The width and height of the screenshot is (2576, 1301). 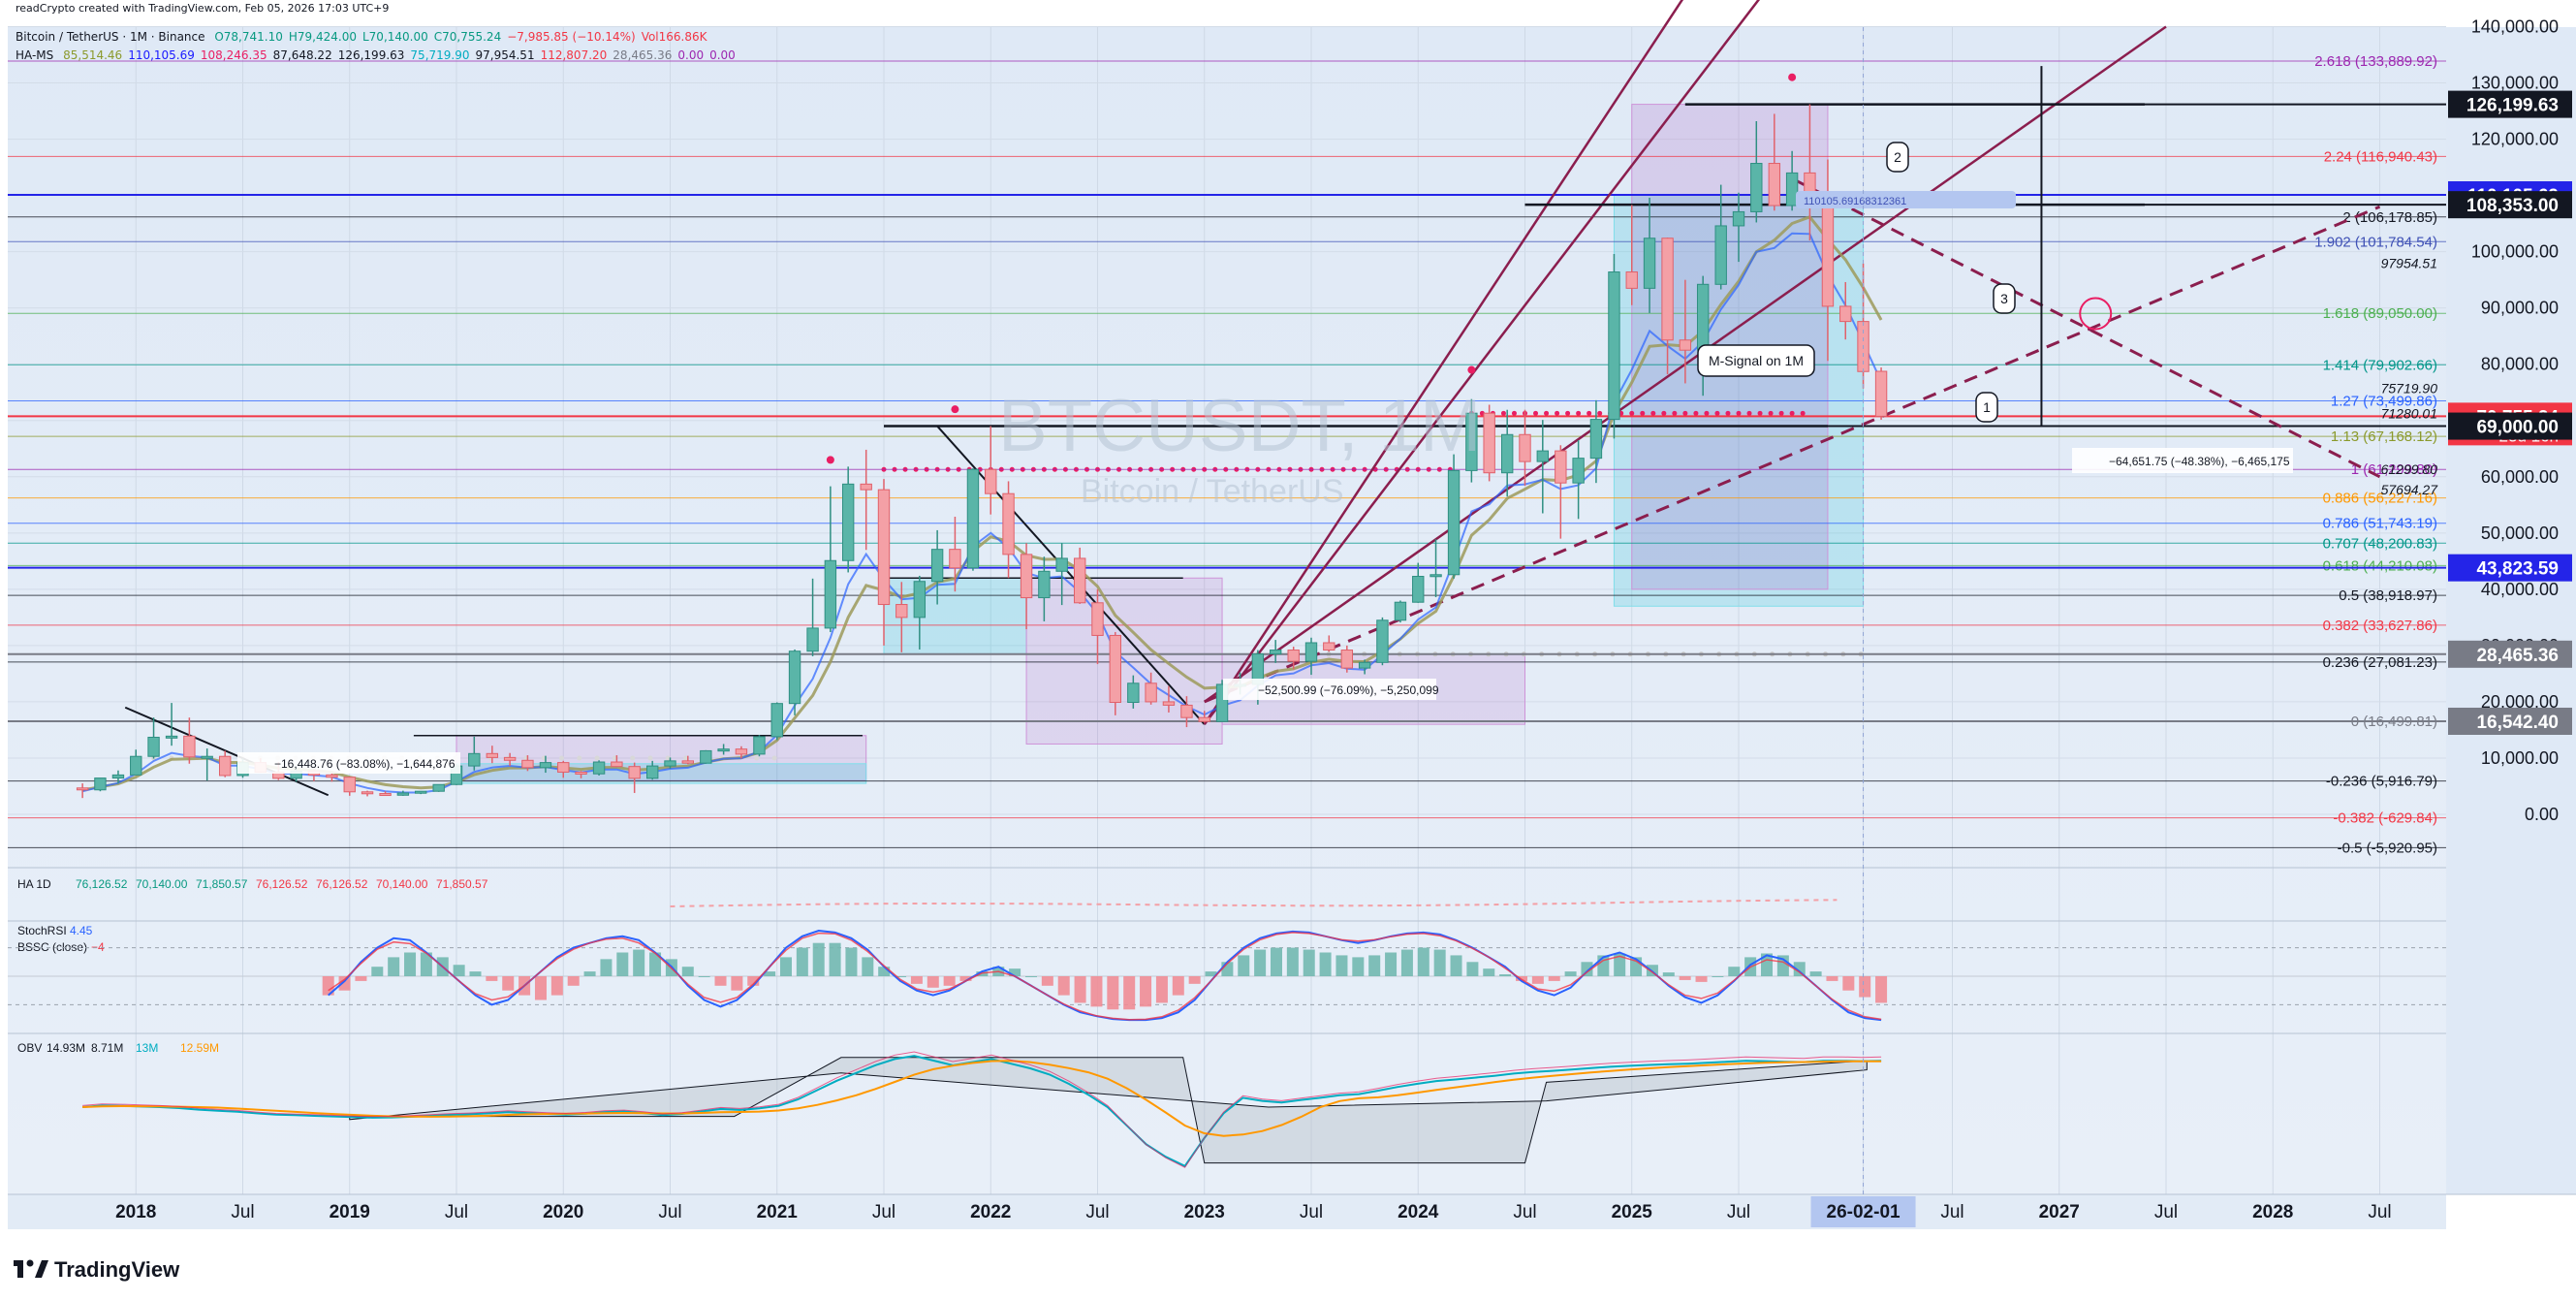 I want to click on price-badge-2: 108,353.00, so click(x=2510, y=205).